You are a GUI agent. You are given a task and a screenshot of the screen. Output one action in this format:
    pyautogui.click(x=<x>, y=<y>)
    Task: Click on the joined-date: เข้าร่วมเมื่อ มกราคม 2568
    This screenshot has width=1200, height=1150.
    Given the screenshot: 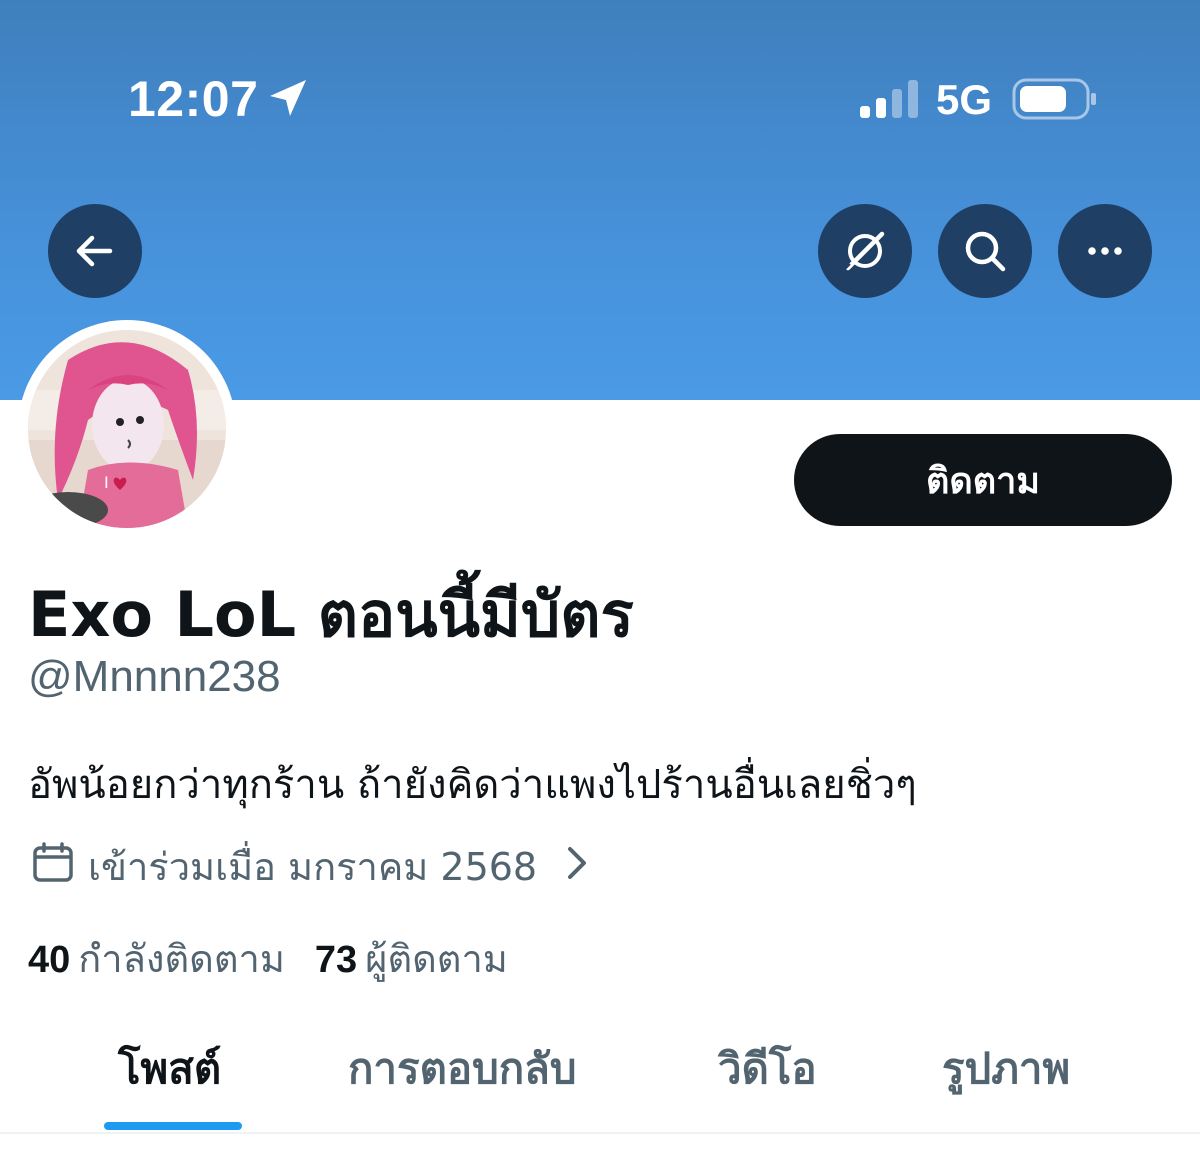 What is the action you would take?
    pyautogui.click(x=313, y=867)
    